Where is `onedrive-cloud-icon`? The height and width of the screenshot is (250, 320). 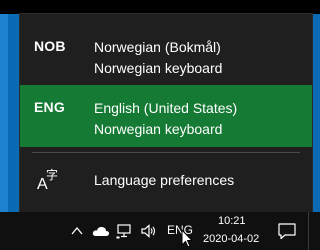 onedrive-cloud-icon is located at coordinates (101, 231).